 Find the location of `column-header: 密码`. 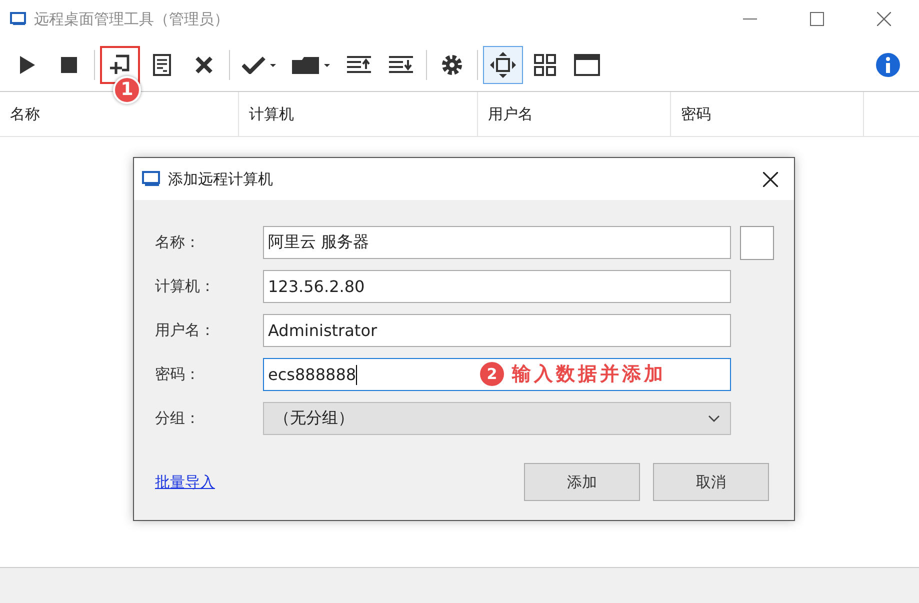

column-header: 密码 is located at coordinates (767, 114).